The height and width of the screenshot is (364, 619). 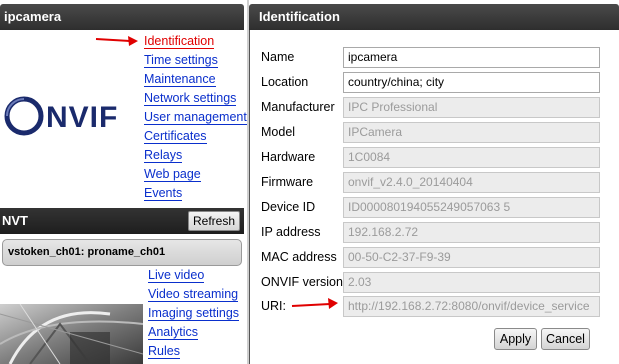 I want to click on onvif-version-row: ONVIF version 2.03, so click(x=436, y=283).